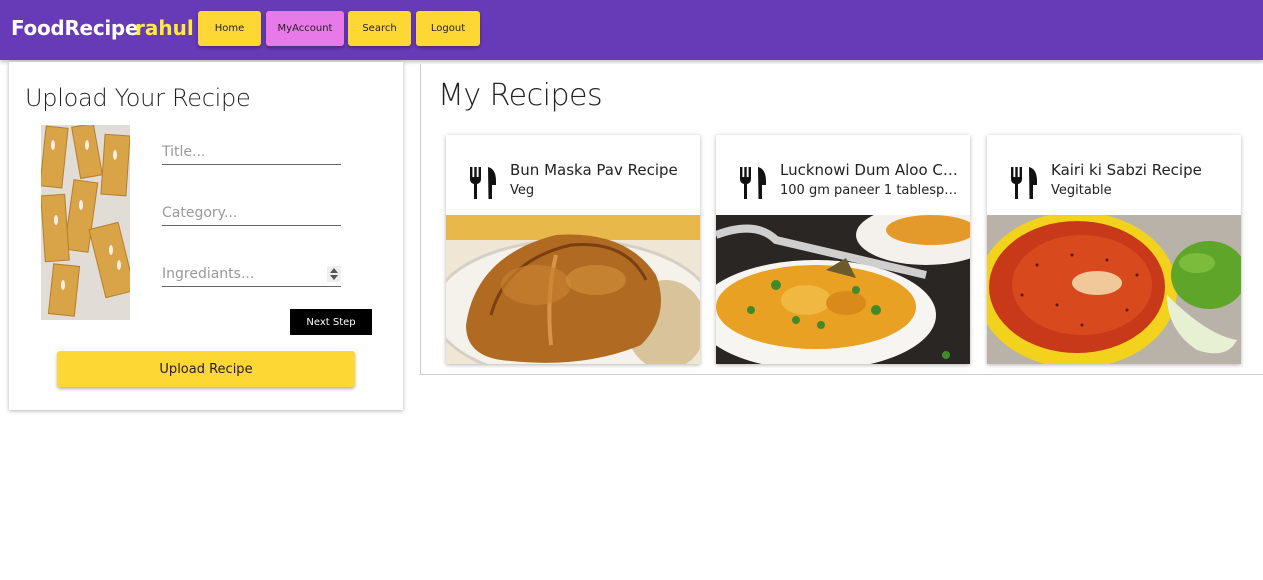 This screenshot has width=1263, height=580. What do you see at coordinates (75, 28) in the screenshot?
I see `brand-logo: FoodRecipe` at bounding box center [75, 28].